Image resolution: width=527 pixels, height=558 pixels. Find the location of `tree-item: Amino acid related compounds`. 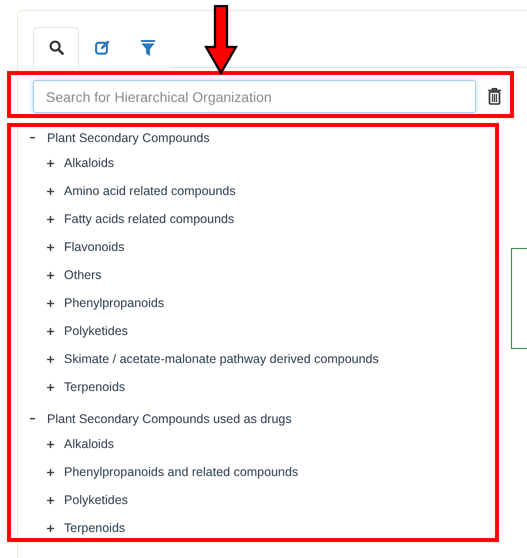

tree-item: Amino acid related compounds is located at coordinates (150, 191).